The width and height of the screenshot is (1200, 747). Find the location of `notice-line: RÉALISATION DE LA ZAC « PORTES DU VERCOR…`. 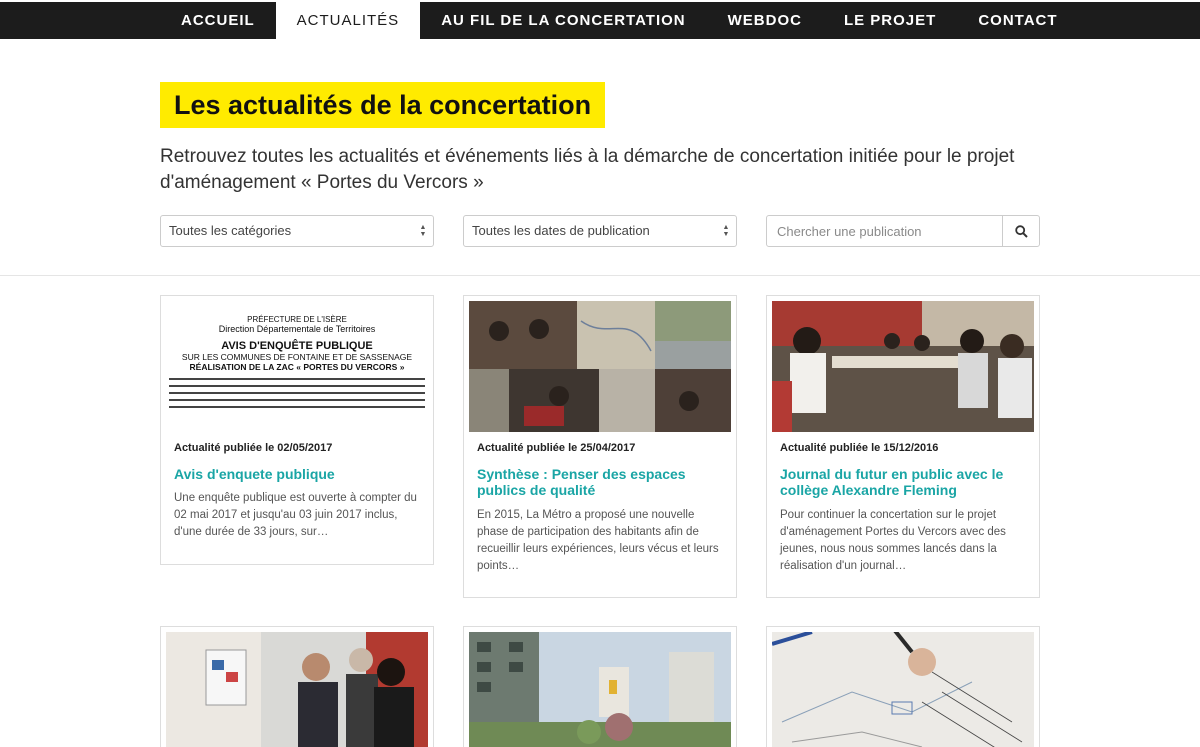

notice-line: RÉALISATION DE LA ZAC « PORTES DU VERCOR… is located at coordinates (297, 367).